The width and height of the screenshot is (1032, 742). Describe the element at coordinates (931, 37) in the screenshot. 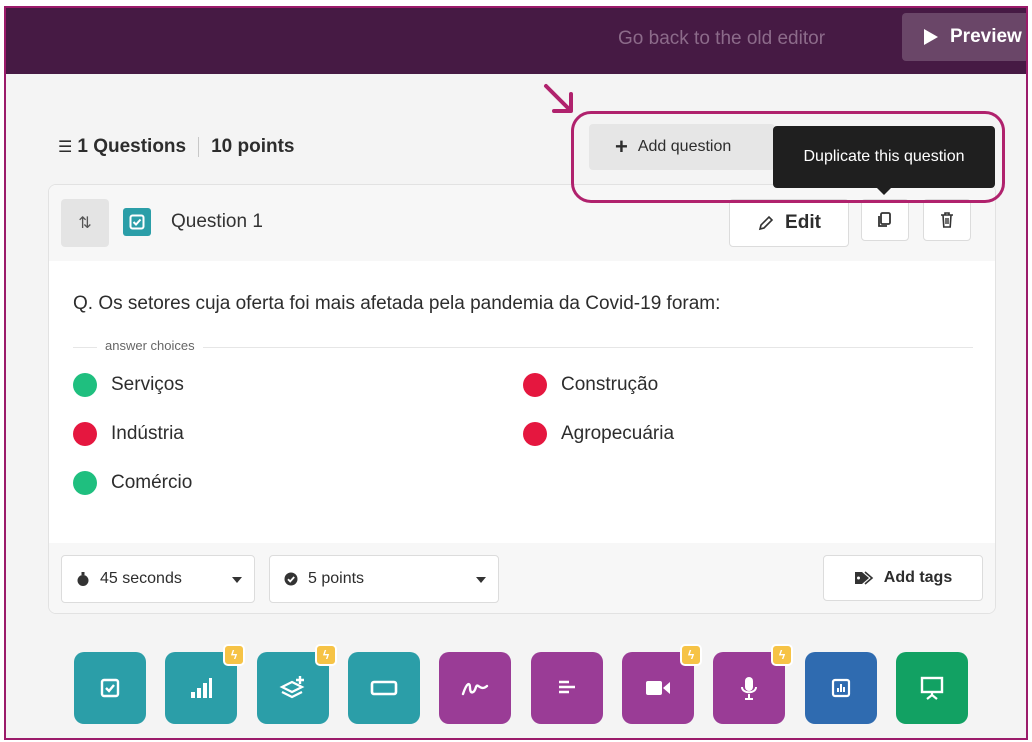

I see `play-icon` at that location.